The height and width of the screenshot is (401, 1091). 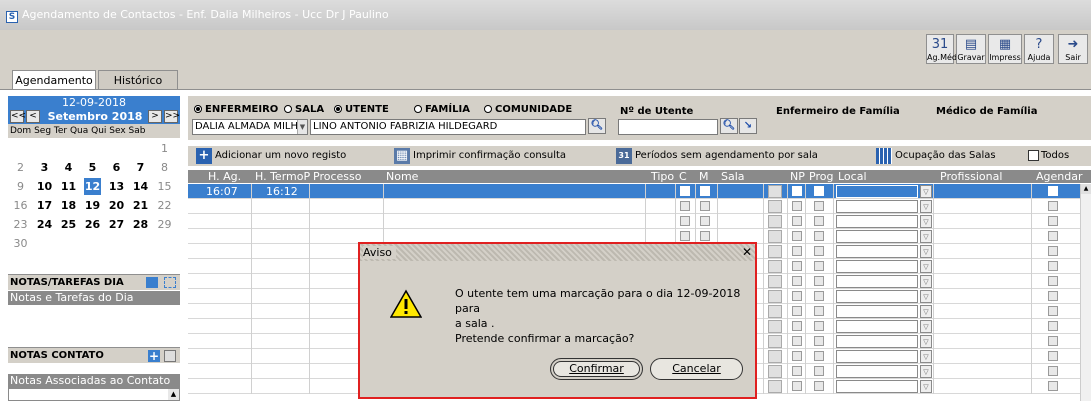 What do you see at coordinates (155, 116) in the screenshot?
I see `next-month-button: >` at bounding box center [155, 116].